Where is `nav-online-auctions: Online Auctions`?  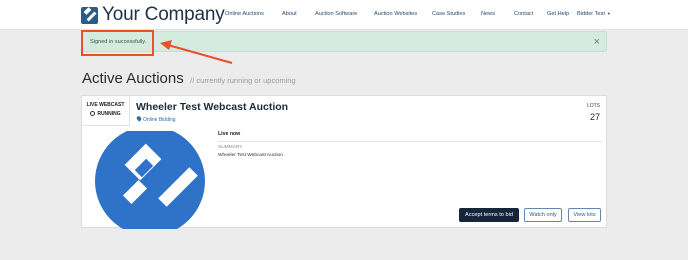
nav-online-auctions: Online Auctions is located at coordinates (244, 14).